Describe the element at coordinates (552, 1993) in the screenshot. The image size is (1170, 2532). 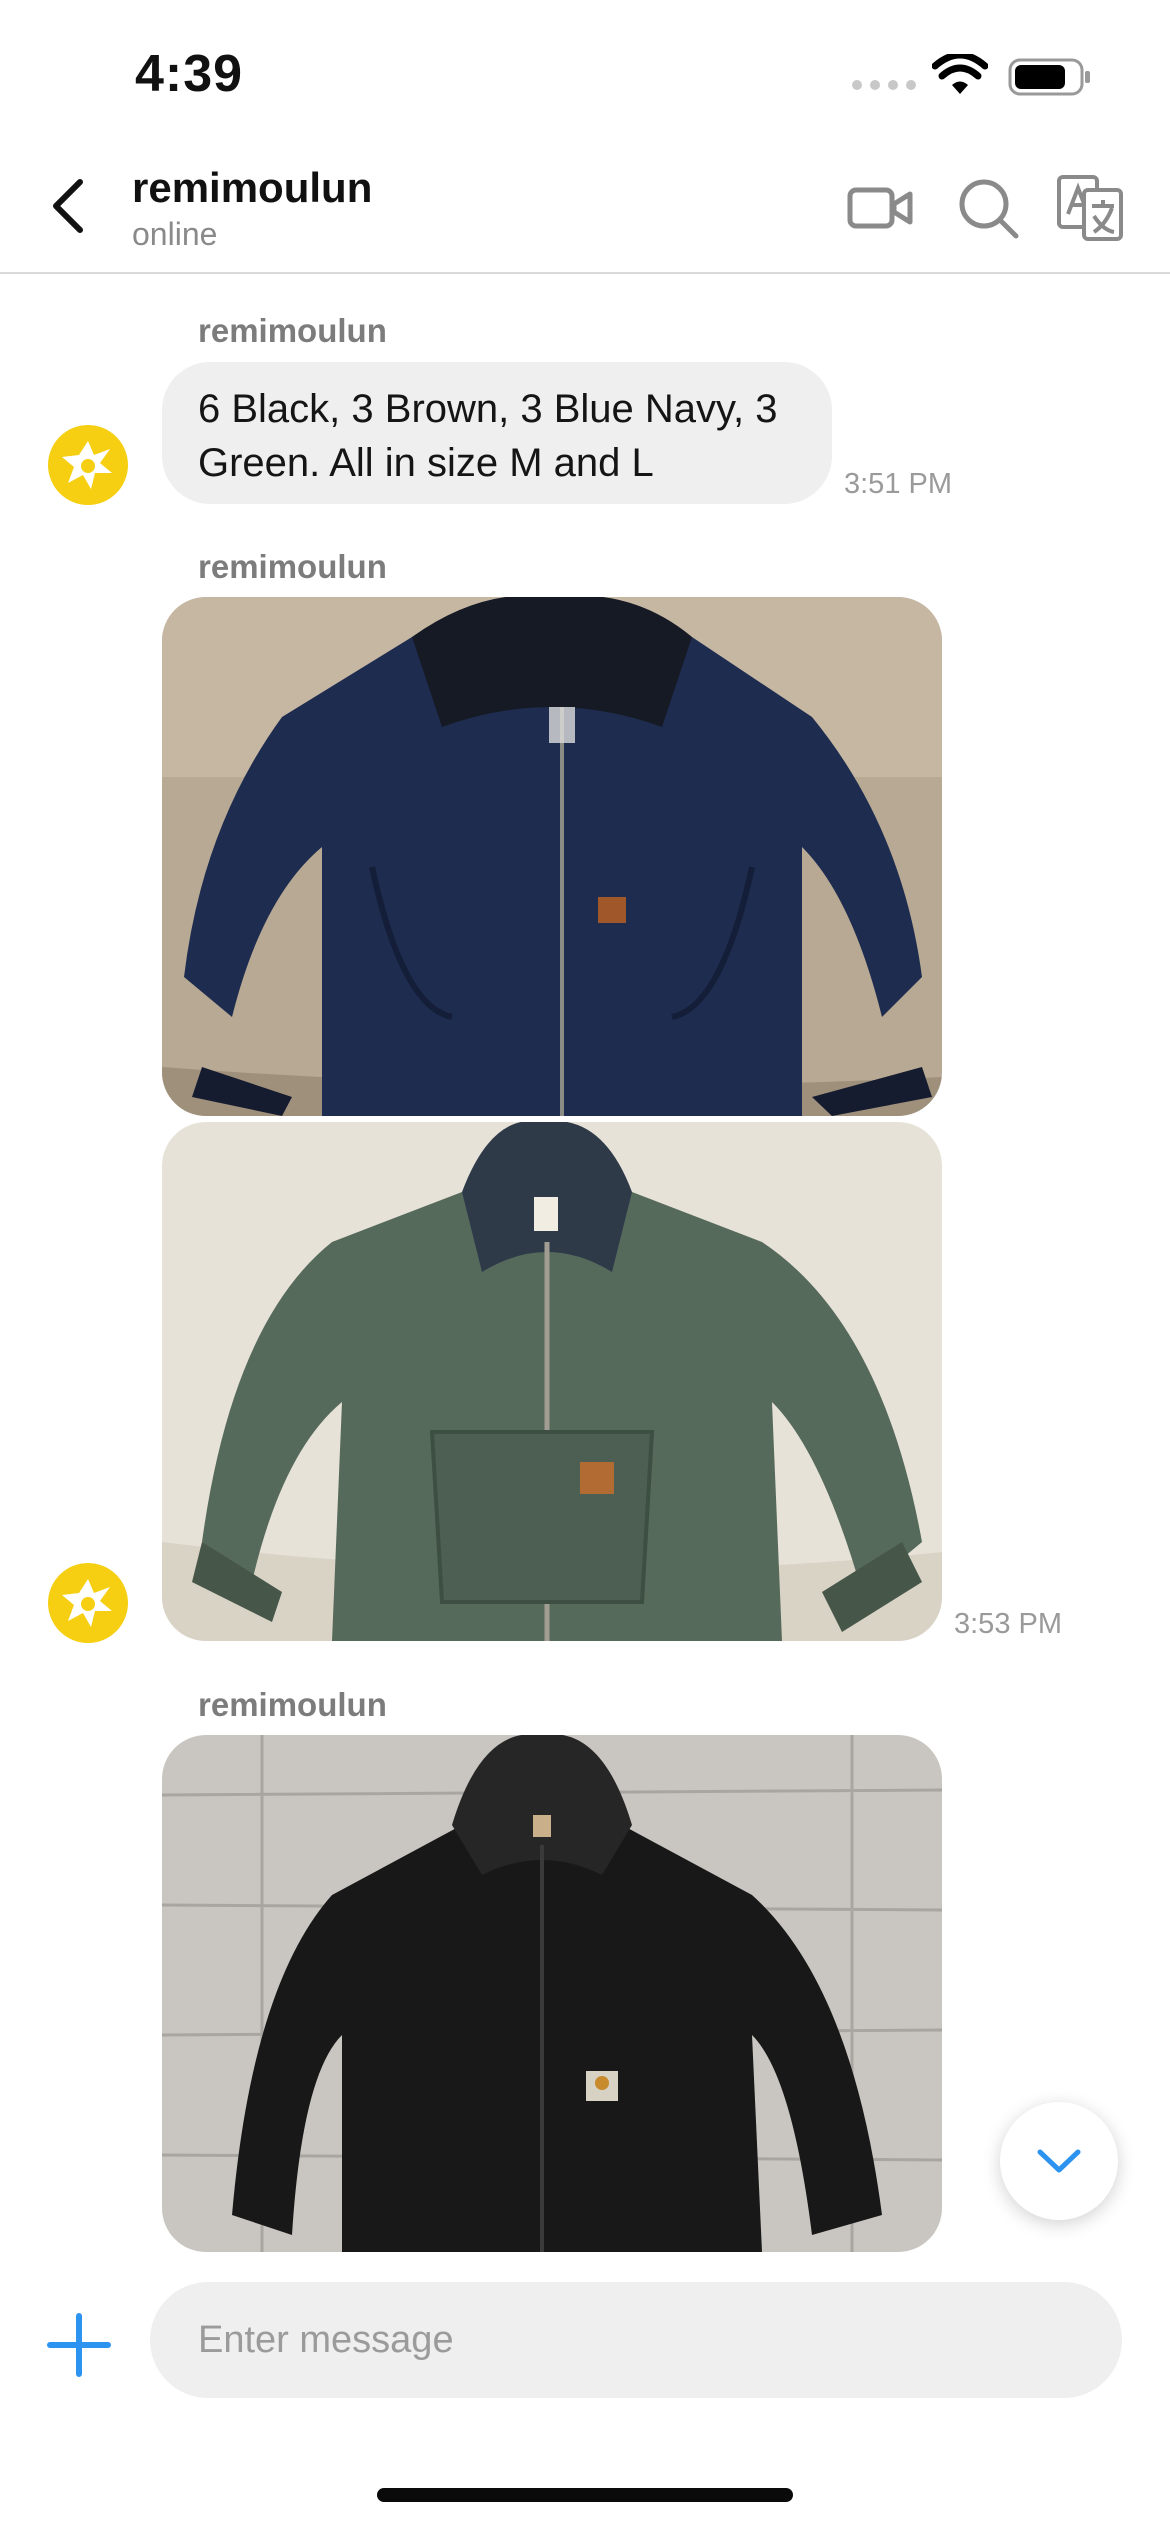
I see `jacket-photo-black` at that location.